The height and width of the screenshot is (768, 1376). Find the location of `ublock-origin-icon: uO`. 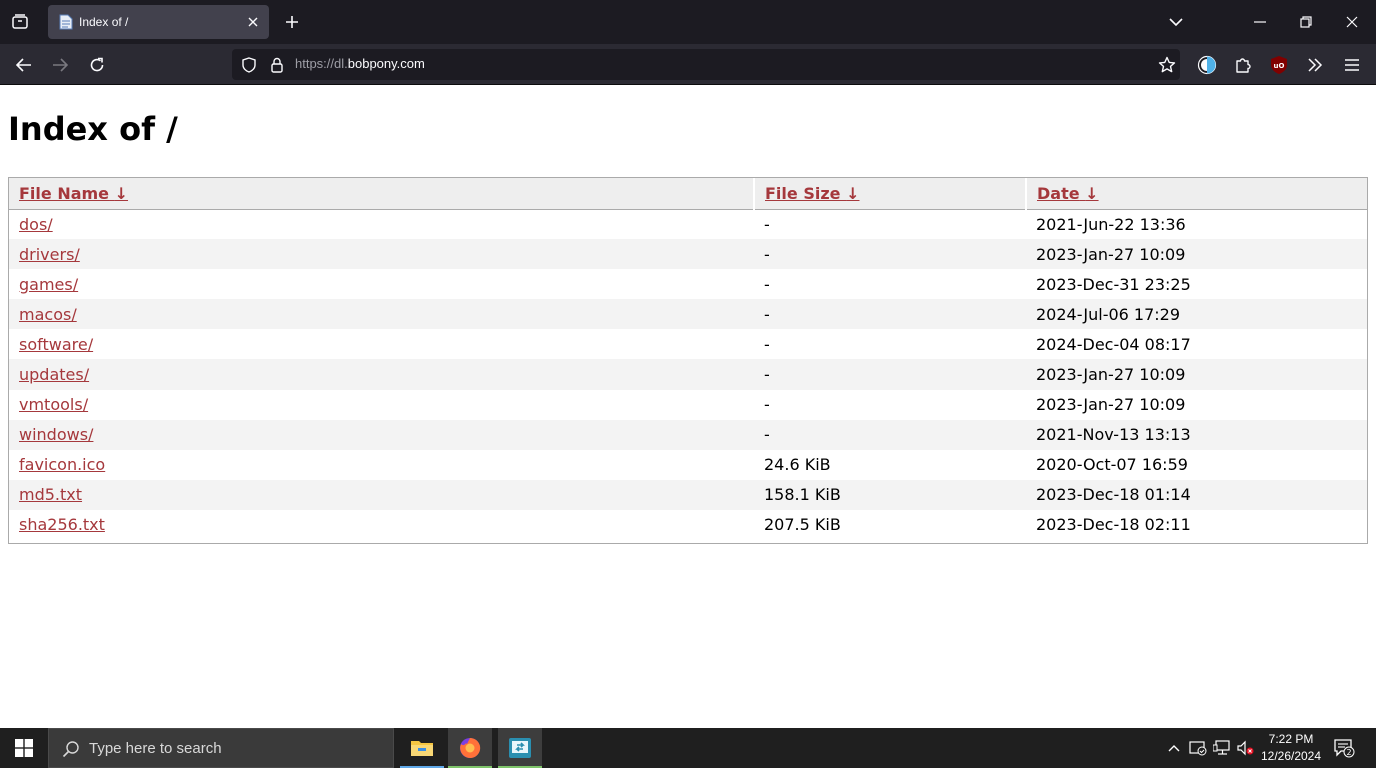

ublock-origin-icon: uO is located at coordinates (1279, 65).